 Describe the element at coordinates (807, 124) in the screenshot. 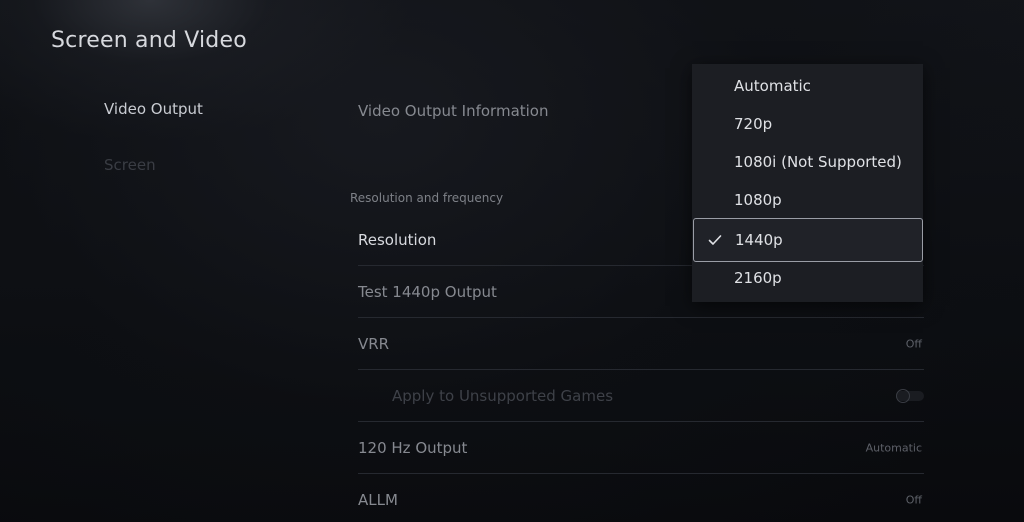

I see `dropdown-option-720p: 720p` at that location.